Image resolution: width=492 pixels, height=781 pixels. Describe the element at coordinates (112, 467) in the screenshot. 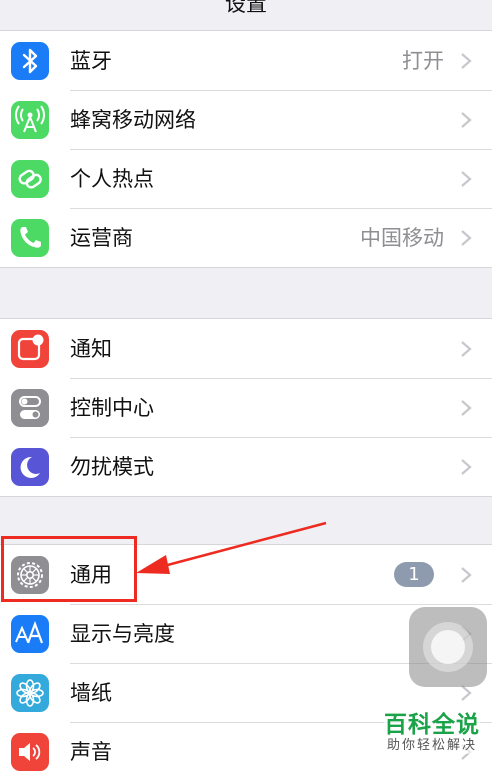

I see `settings-row-label: 勿扰模式` at that location.